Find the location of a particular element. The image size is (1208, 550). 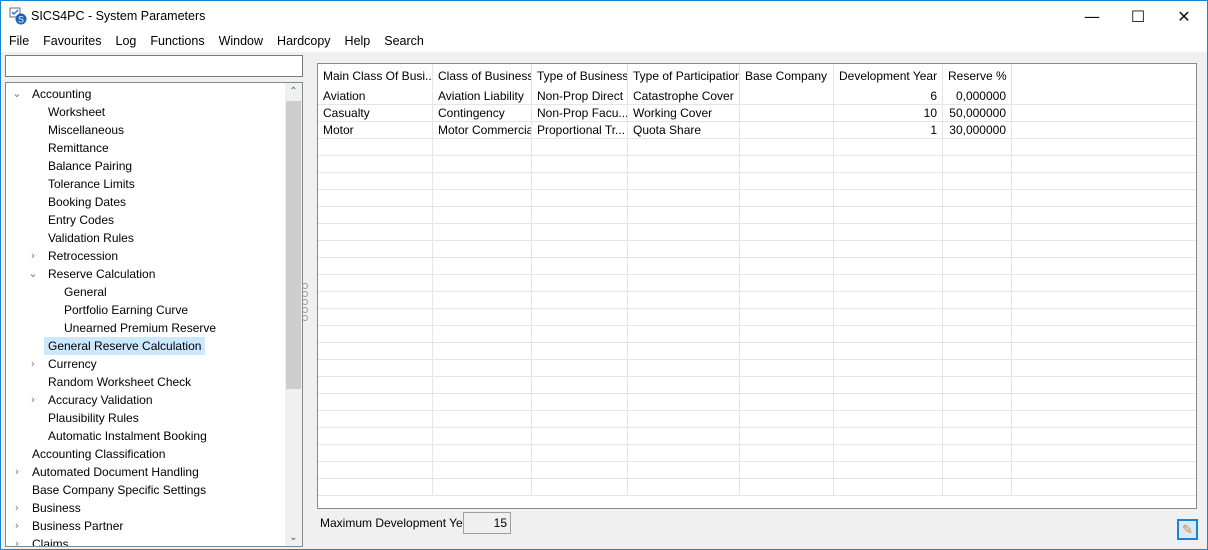

tree-item: Accuracy Validation is located at coordinates (100, 400).